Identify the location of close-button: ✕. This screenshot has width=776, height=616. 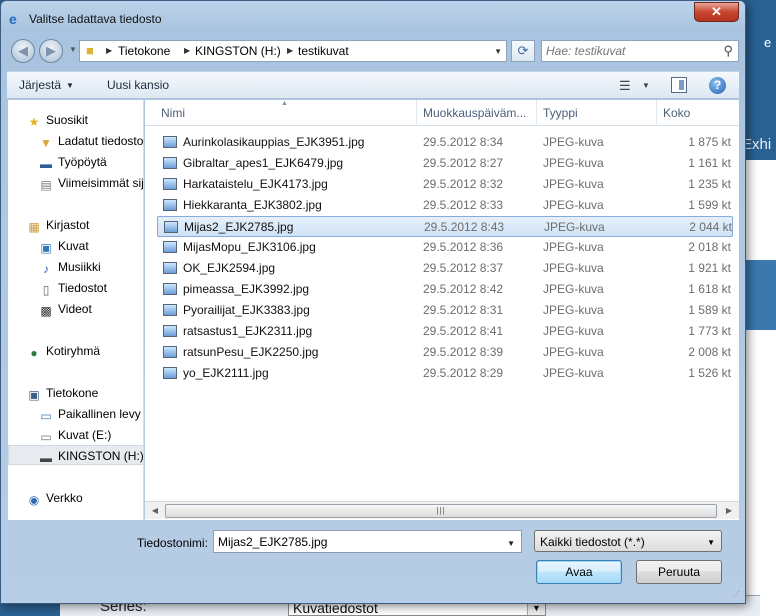
(716, 12).